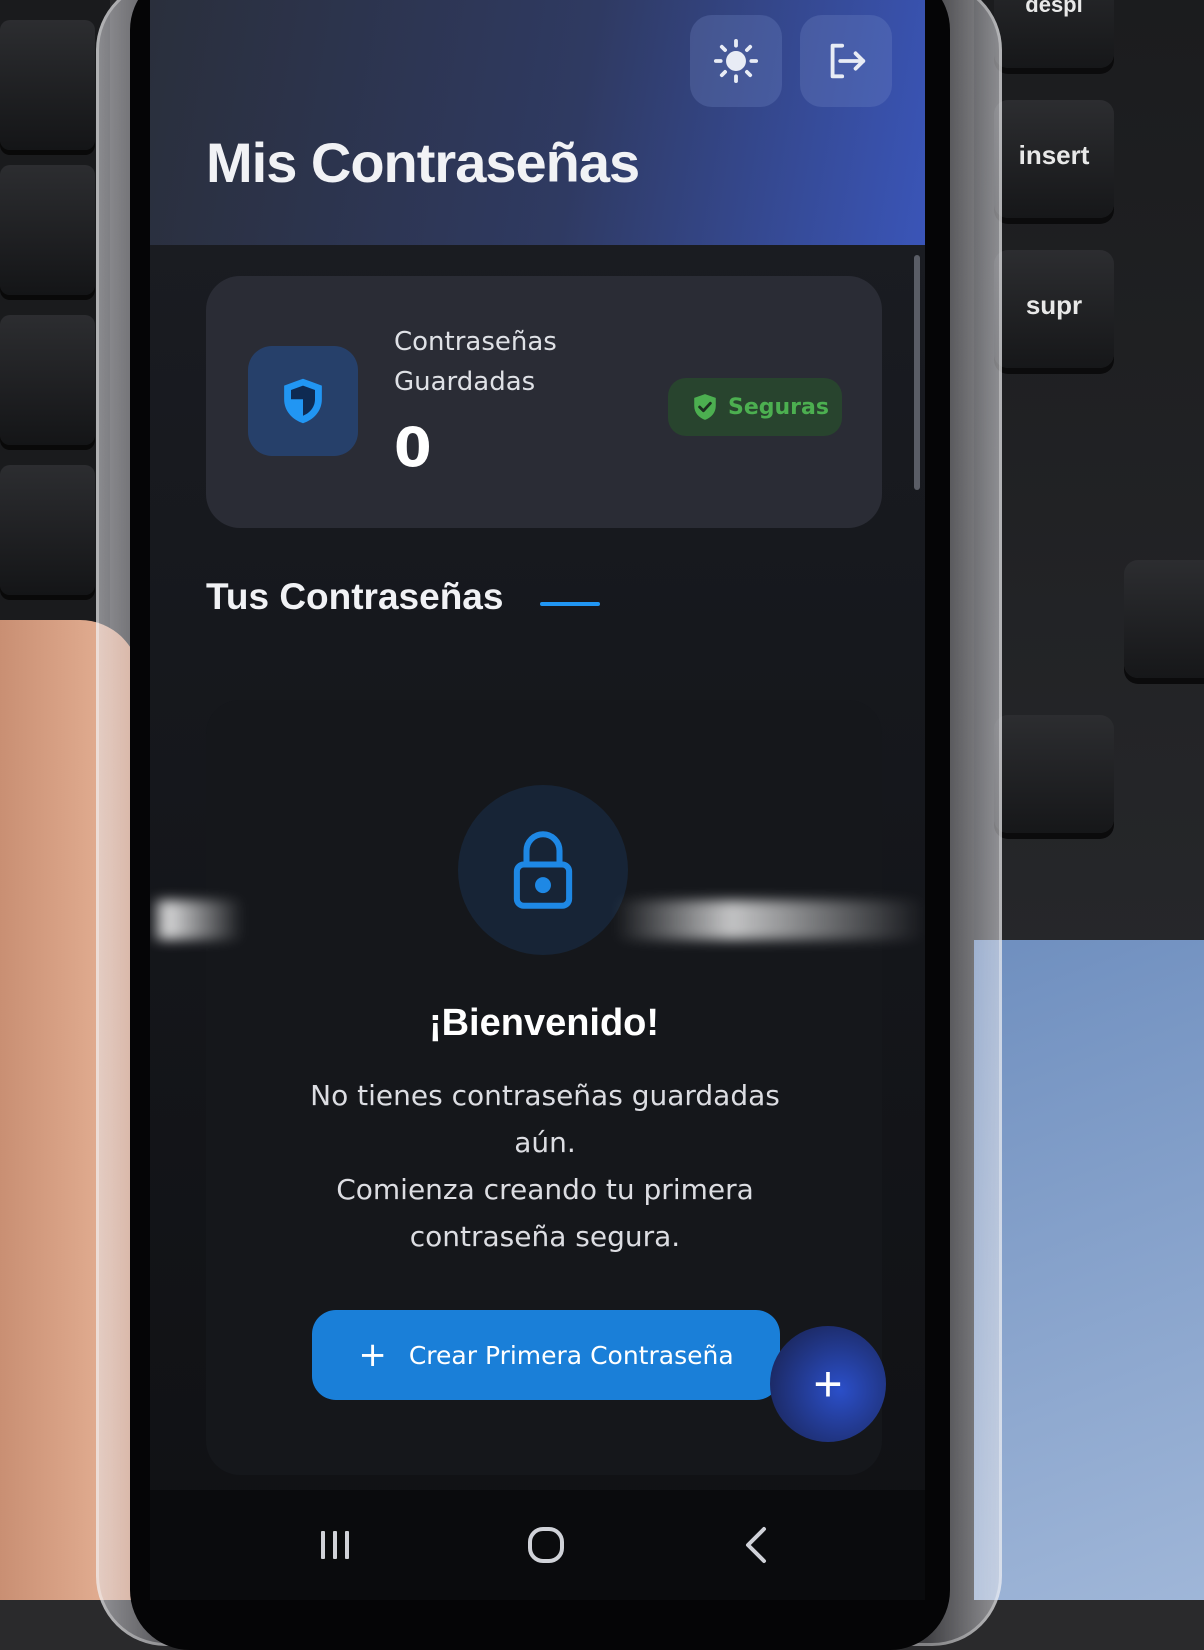 Image resolution: width=1204 pixels, height=1650 pixels. I want to click on home-button, so click(546, 1545).